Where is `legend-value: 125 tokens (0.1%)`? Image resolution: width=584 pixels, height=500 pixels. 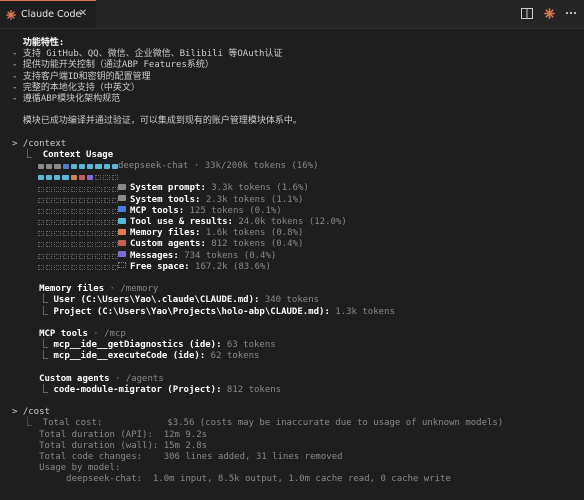 legend-value: 125 tokens (0.1%) is located at coordinates (235, 210).